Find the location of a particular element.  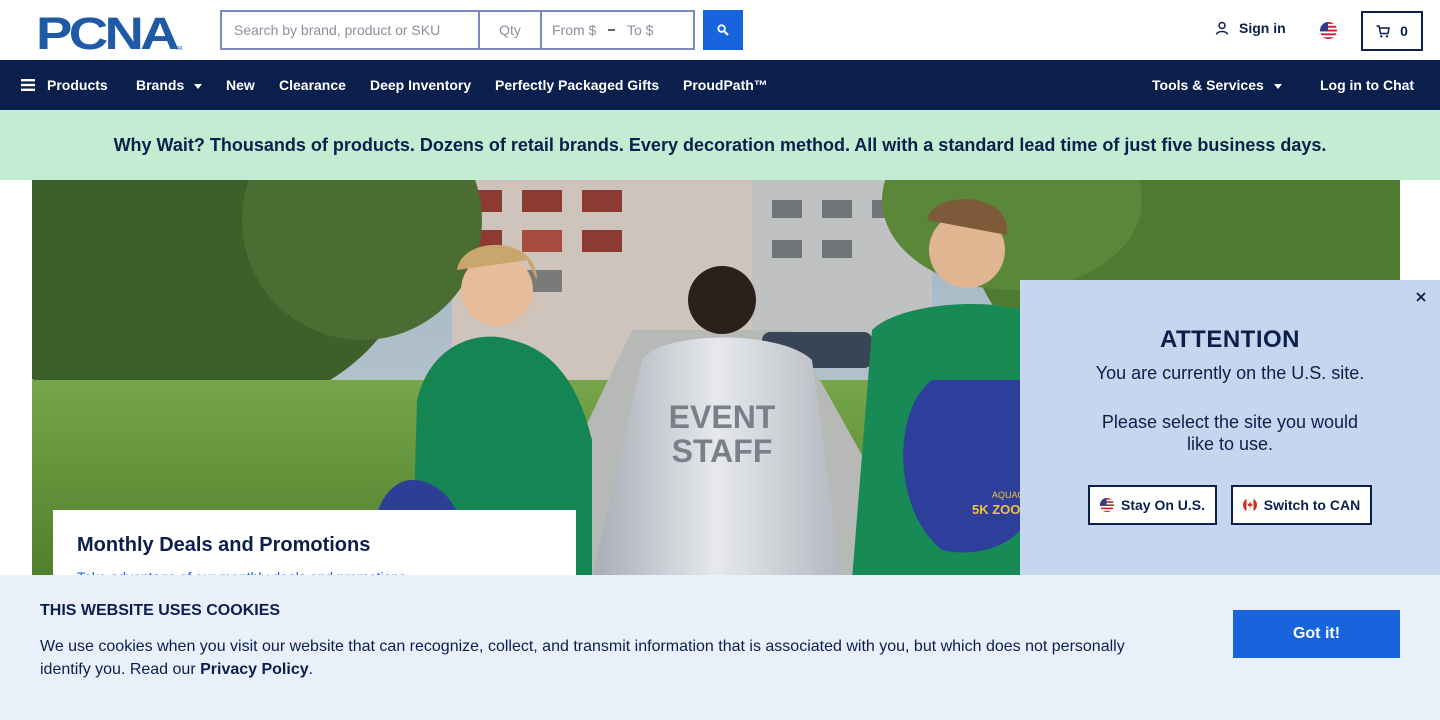

stay-us-button: Stay On U.S. is located at coordinates (1152, 505).